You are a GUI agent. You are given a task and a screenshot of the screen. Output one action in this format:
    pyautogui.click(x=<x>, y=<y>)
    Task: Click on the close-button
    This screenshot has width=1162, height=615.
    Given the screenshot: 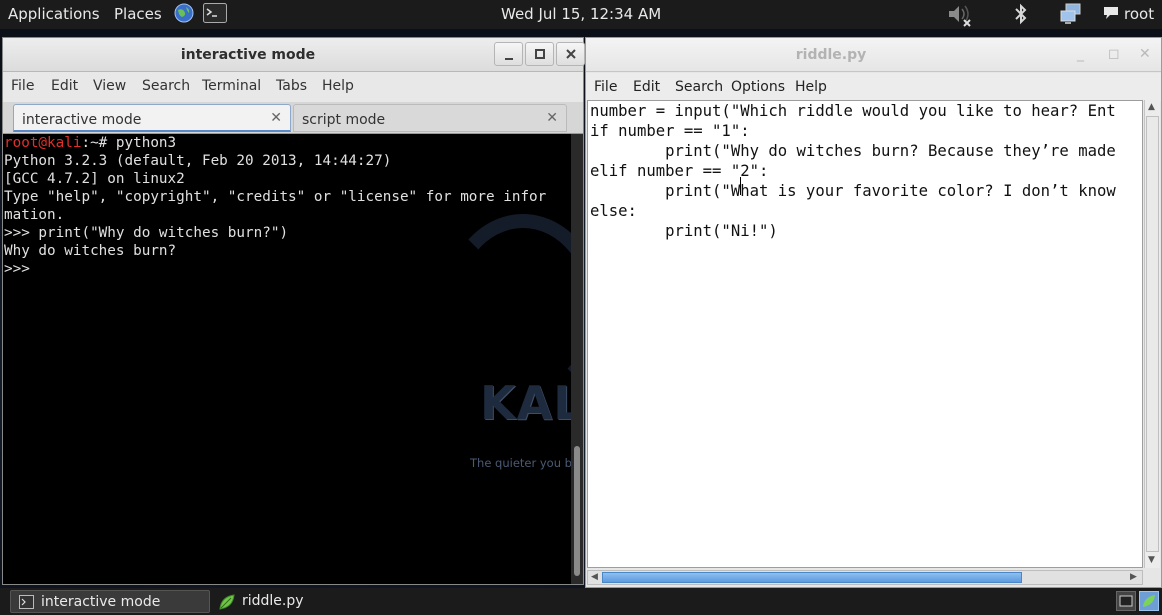 What is the action you would take?
    pyautogui.click(x=570, y=54)
    